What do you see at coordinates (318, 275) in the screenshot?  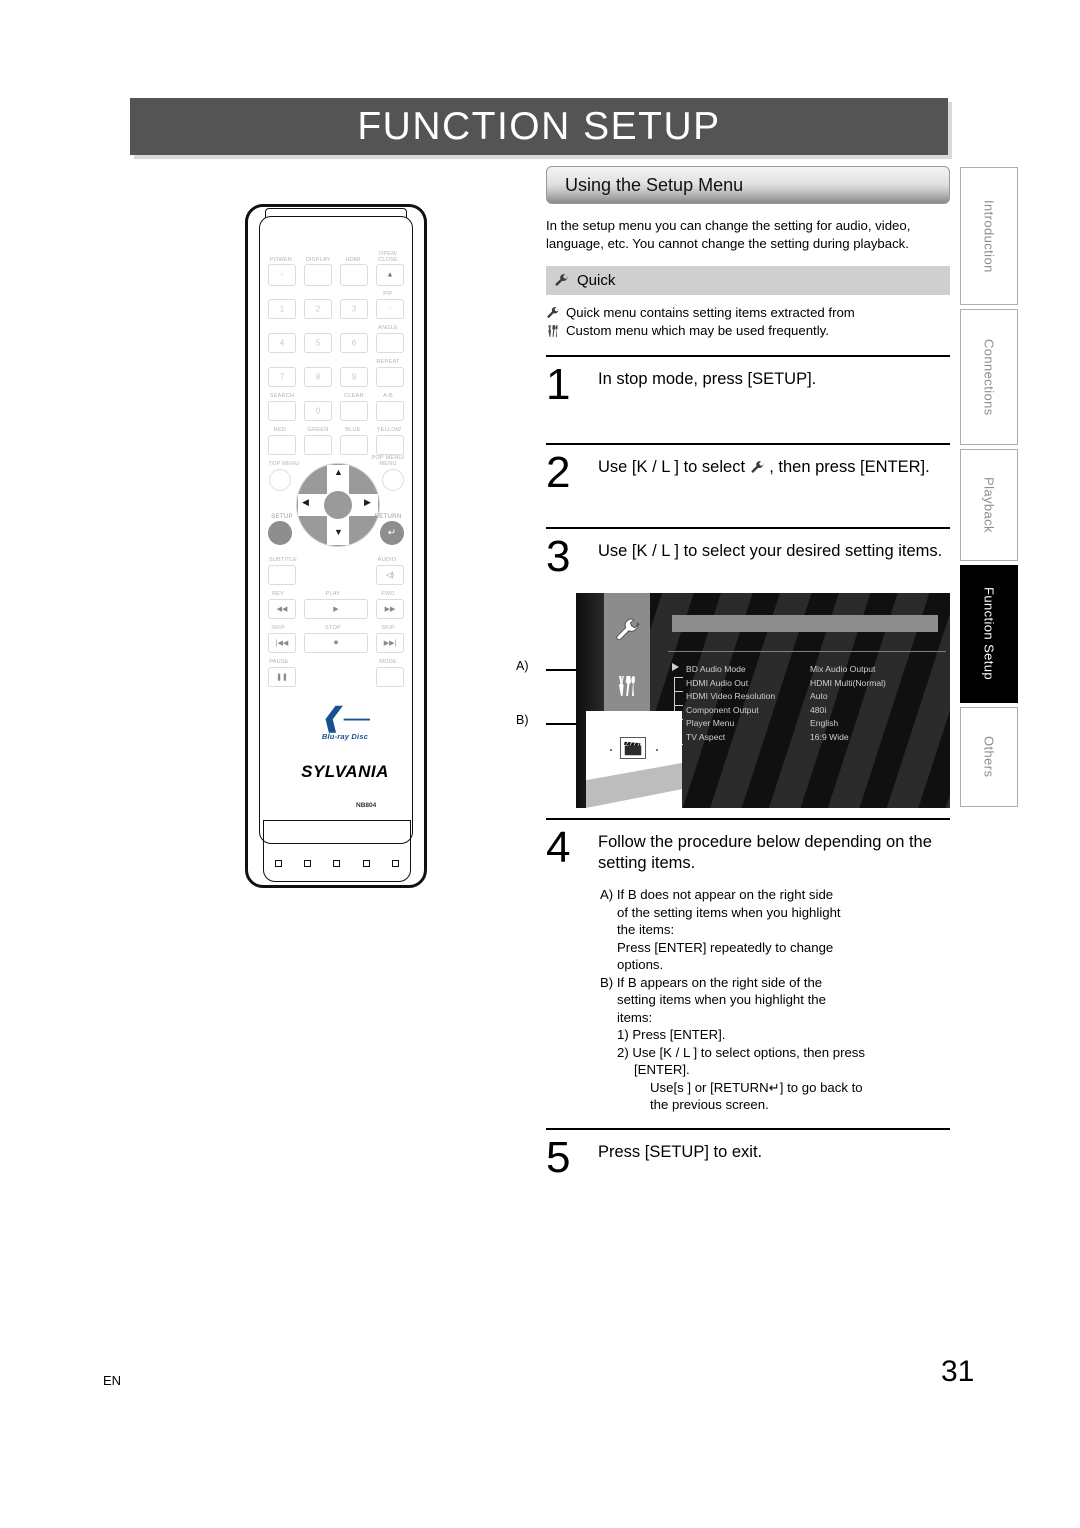 I see `display-button` at bounding box center [318, 275].